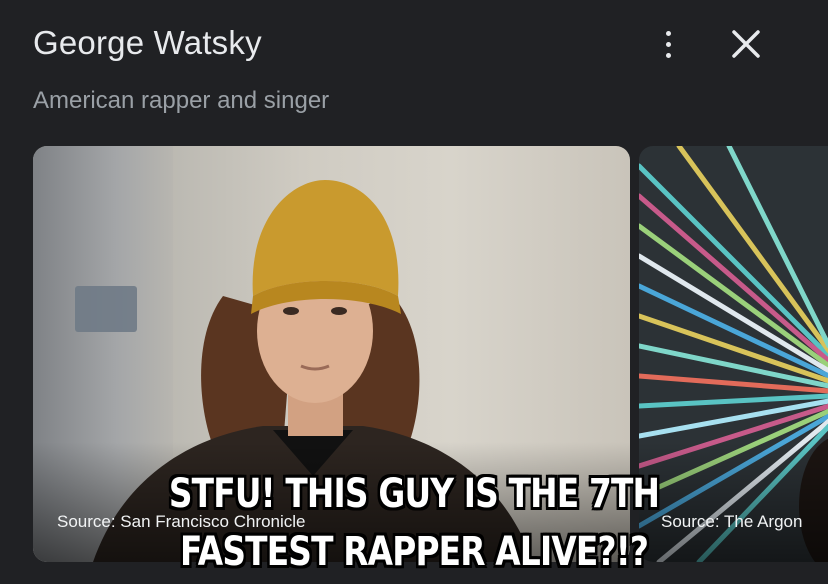 The width and height of the screenshot is (828, 584). I want to click on more-options-button, so click(668, 44).